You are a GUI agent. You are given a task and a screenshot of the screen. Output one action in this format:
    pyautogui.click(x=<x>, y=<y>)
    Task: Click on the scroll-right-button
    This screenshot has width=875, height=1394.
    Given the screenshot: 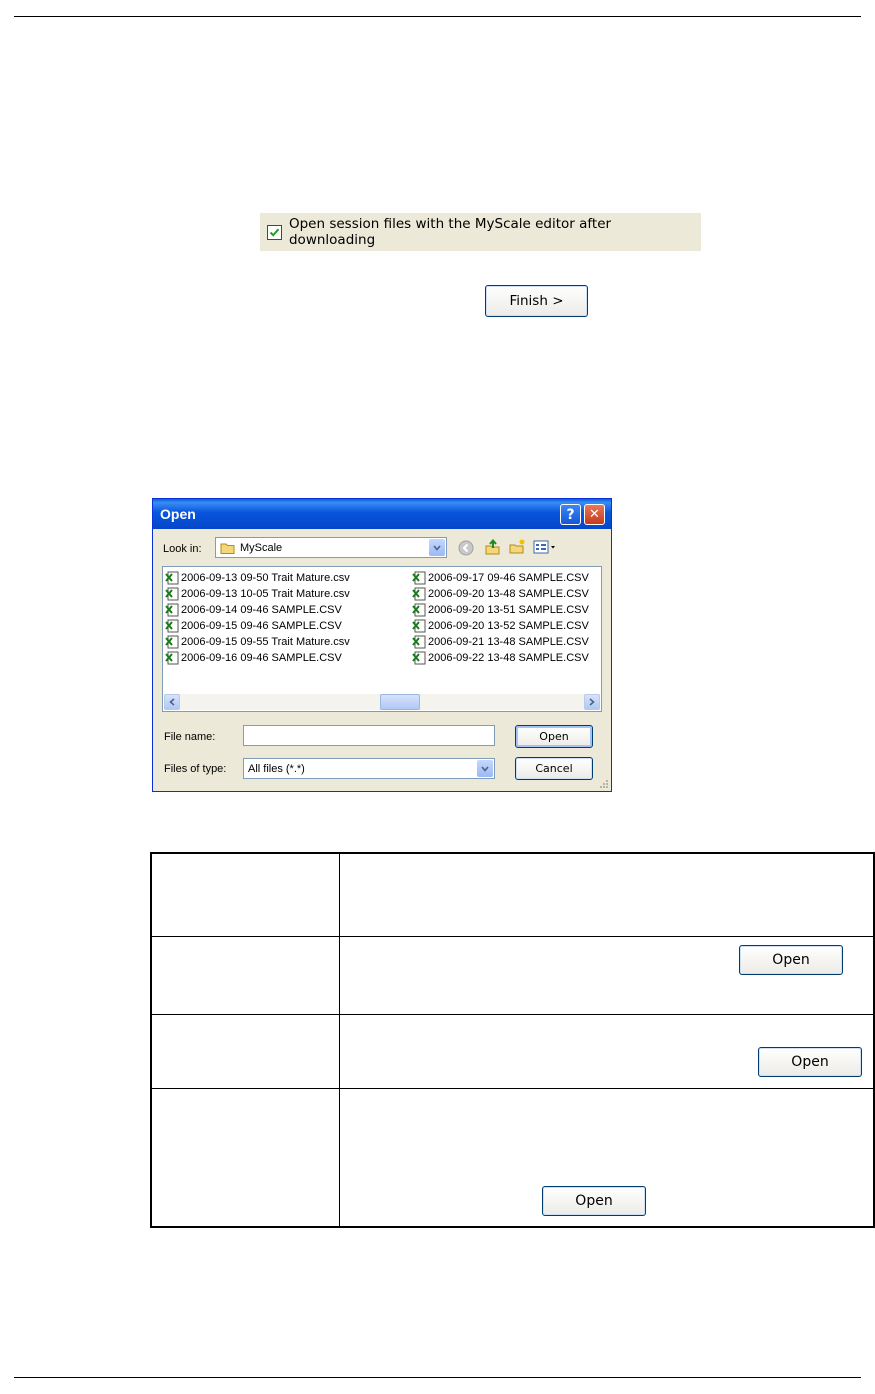 What is the action you would take?
    pyautogui.click(x=592, y=702)
    